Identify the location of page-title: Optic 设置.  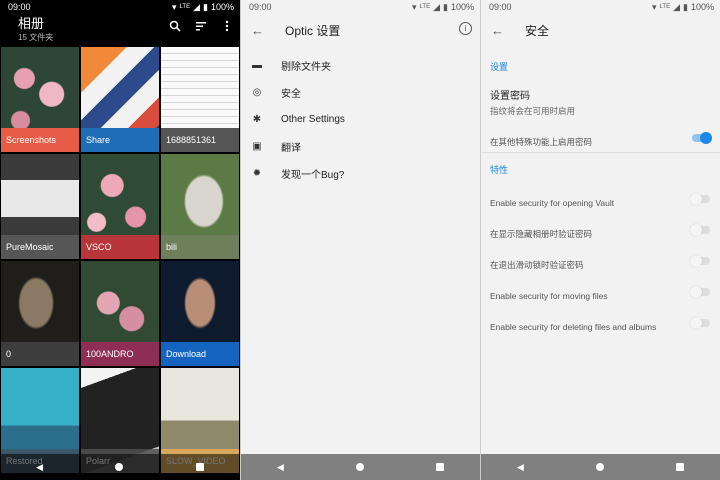
(313, 30).